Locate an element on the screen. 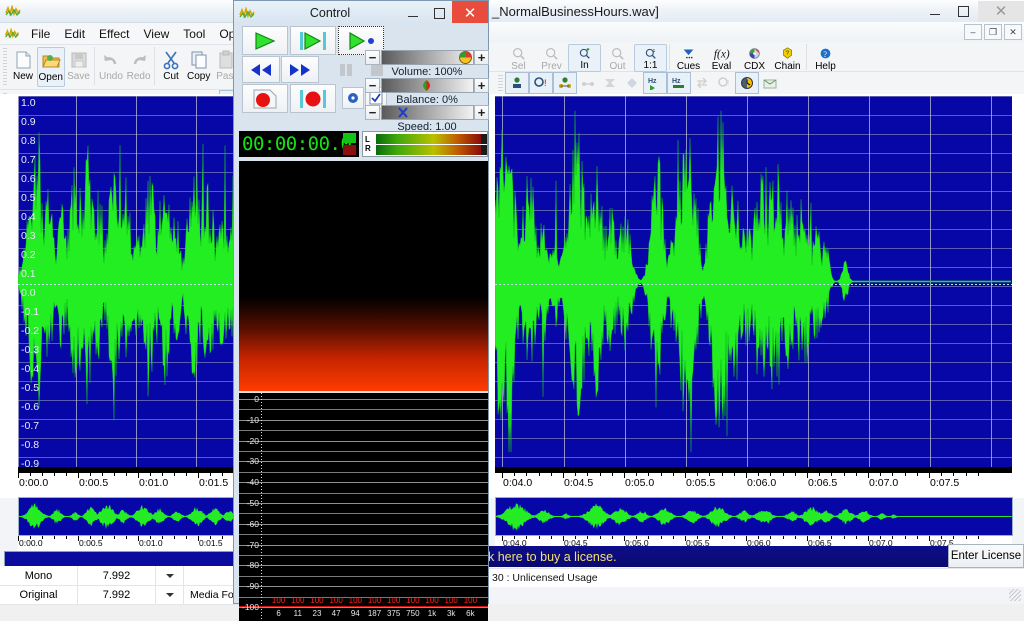 Image resolution: width=1024 pixels, height=621 pixels. balance-thumb-icon is located at coordinates (426, 85).